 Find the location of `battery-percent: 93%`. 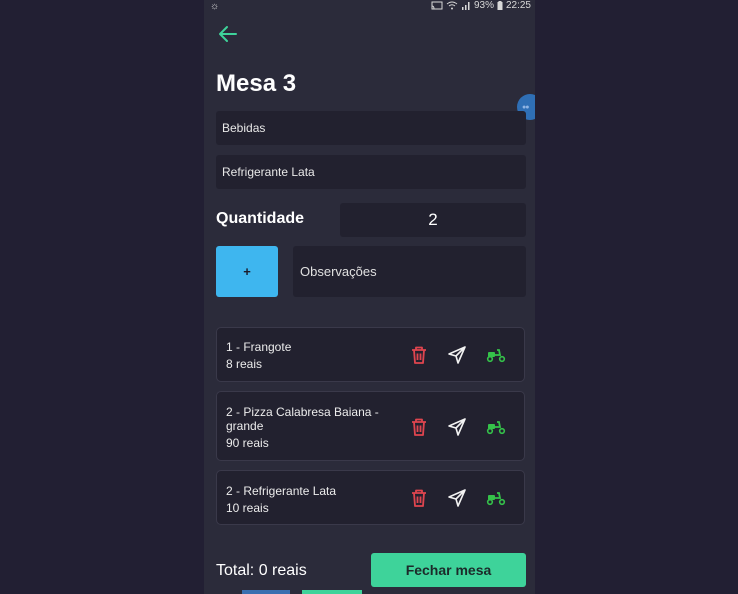

battery-percent: 93% is located at coordinates (483, 5).